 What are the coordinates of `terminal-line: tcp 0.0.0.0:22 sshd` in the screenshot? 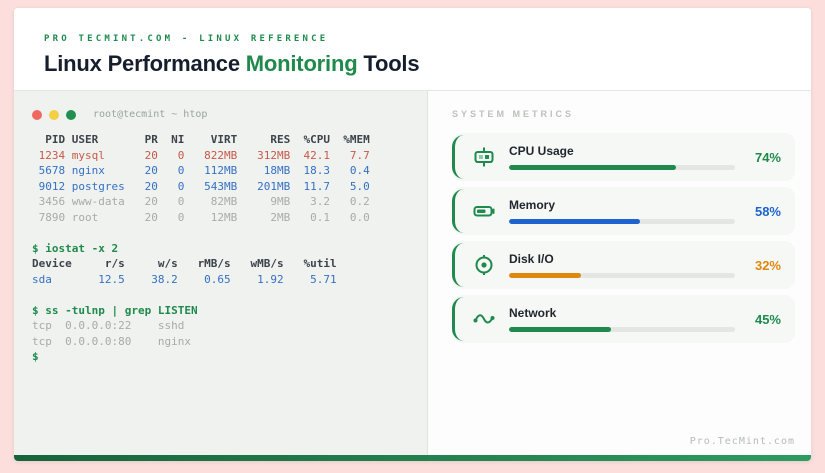 It's located at (108, 325).